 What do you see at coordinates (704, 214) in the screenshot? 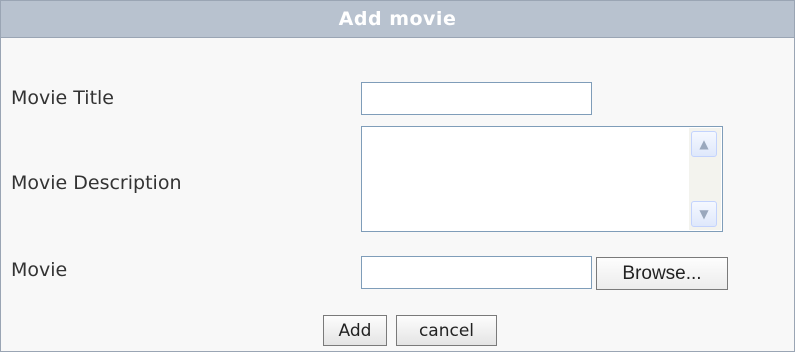
I see `scroll-down-arrow-icon: ▼` at bounding box center [704, 214].